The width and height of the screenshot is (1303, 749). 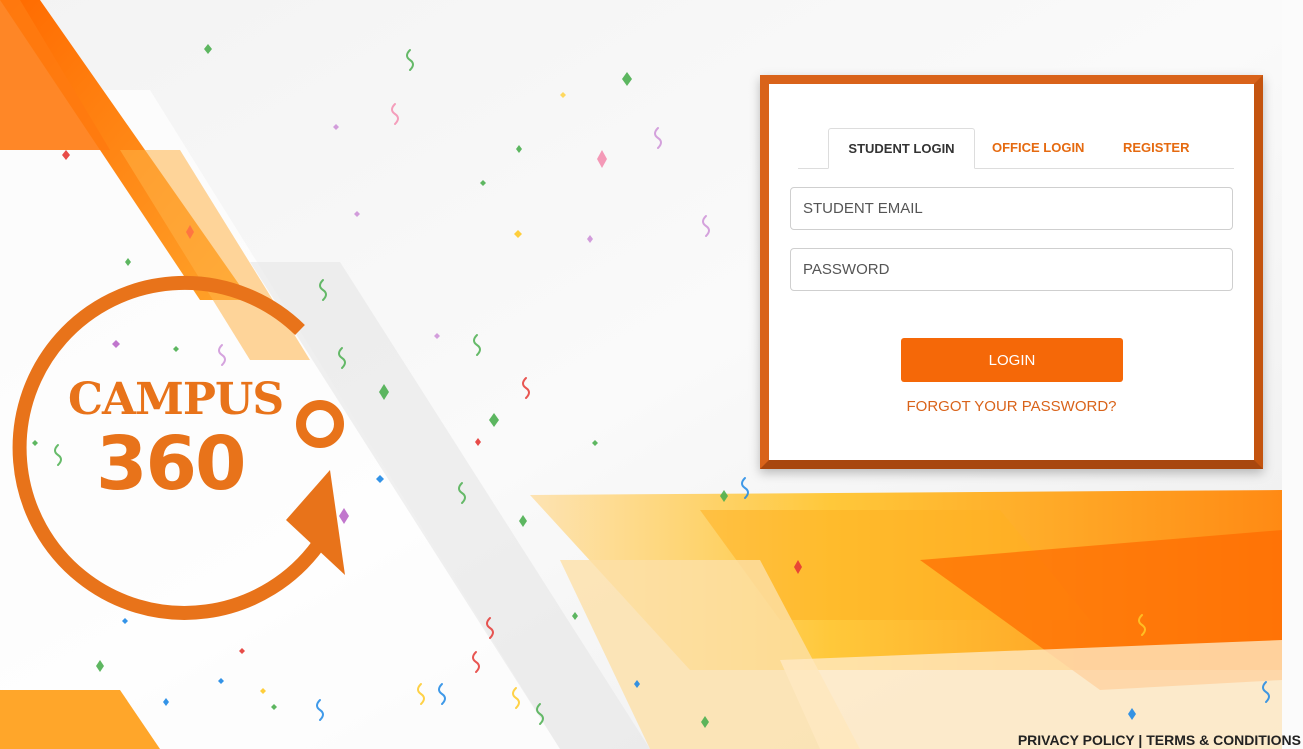 I want to click on tab-register: REGISTER, so click(x=1156, y=148).